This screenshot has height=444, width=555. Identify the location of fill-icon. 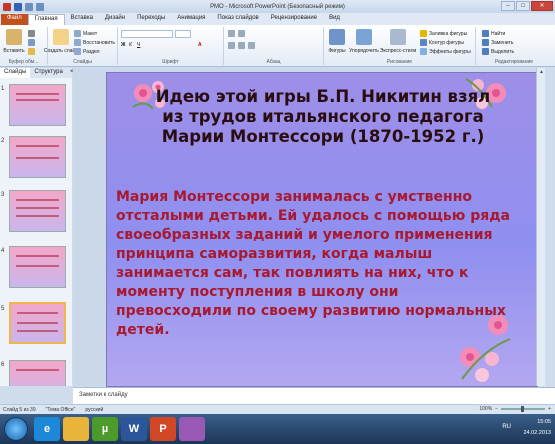
(423, 33).